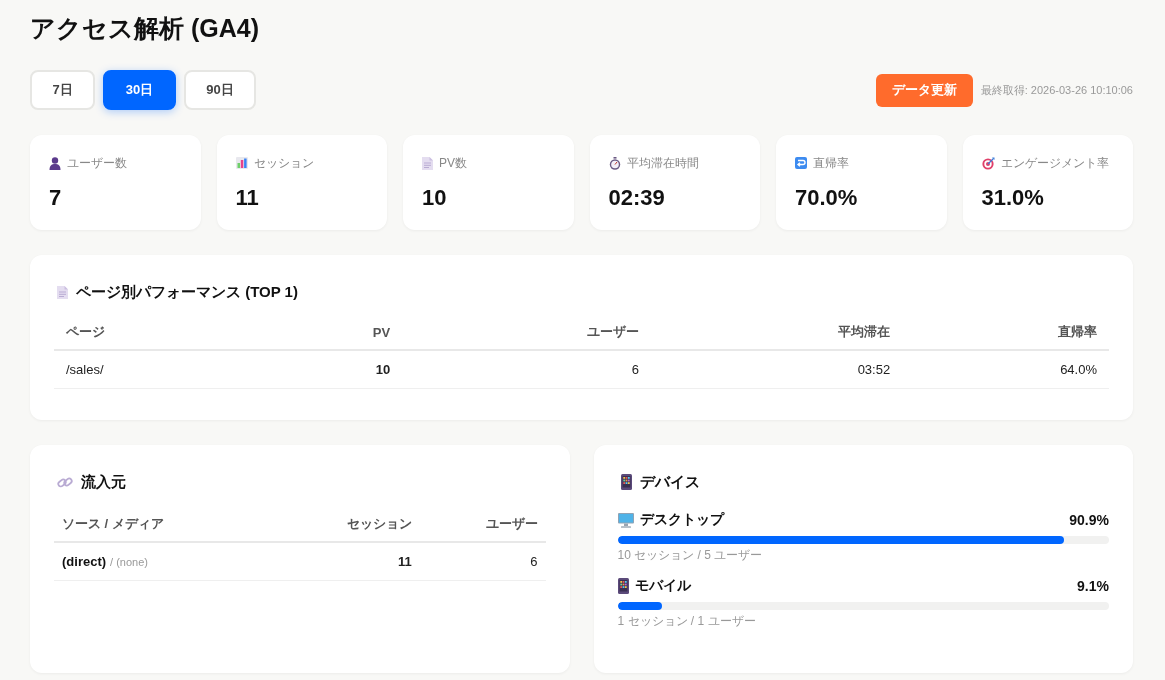  What do you see at coordinates (359, 561) in the screenshot?
I see `table-cell: 11` at bounding box center [359, 561].